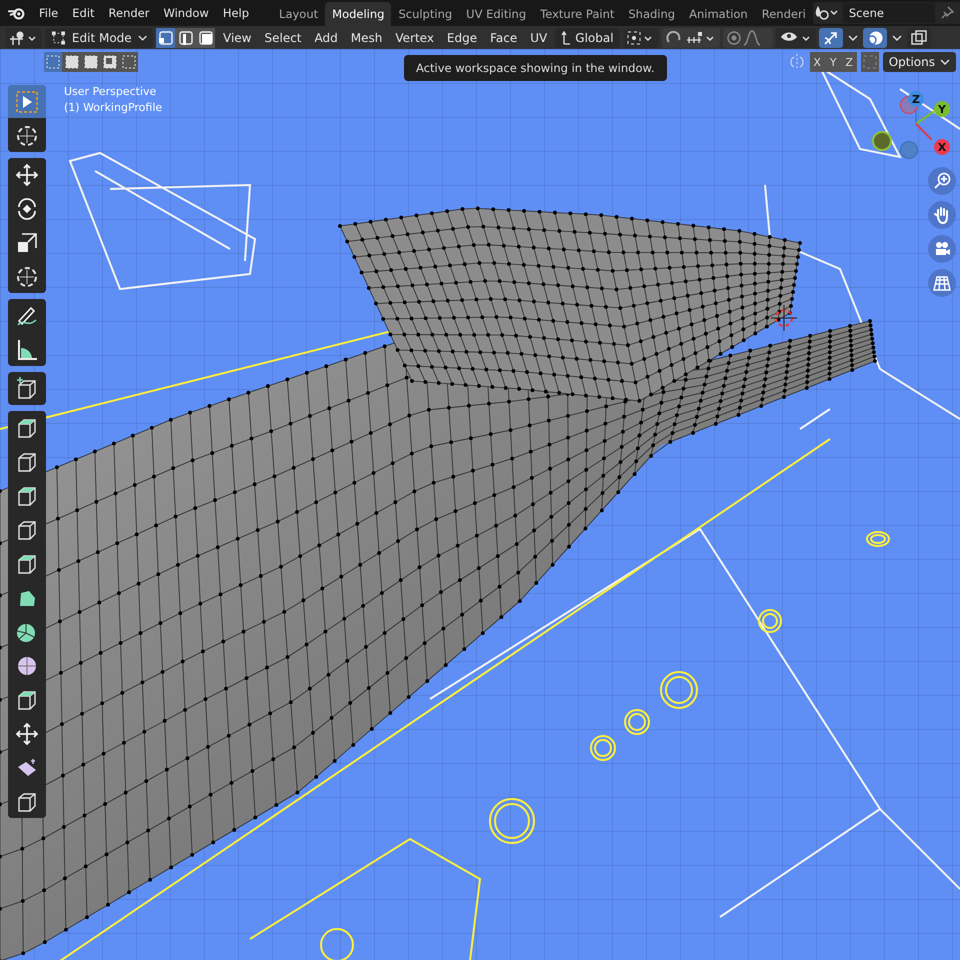 The width and height of the screenshot is (960, 960). What do you see at coordinates (237, 37) in the screenshot?
I see `menu-item: View` at bounding box center [237, 37].